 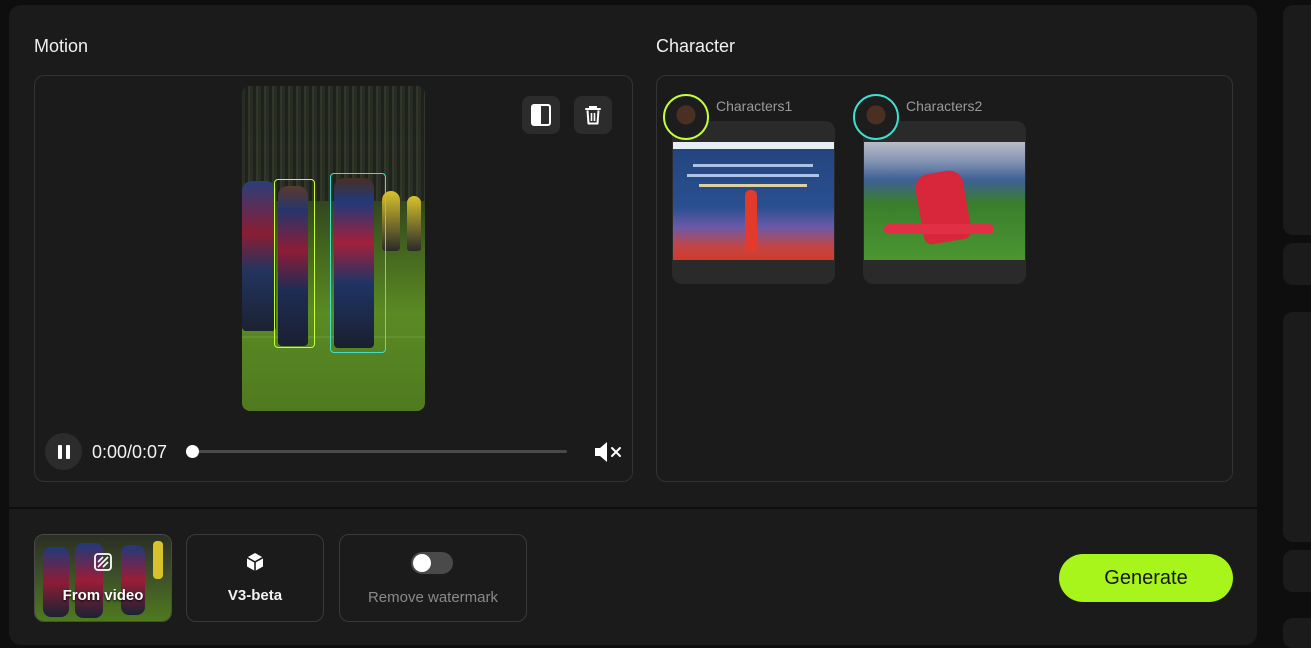 What do you see at coordinates (1297, 120) in the screenshot?
I see `side-panel-top` at bounding box center [1297, 120].